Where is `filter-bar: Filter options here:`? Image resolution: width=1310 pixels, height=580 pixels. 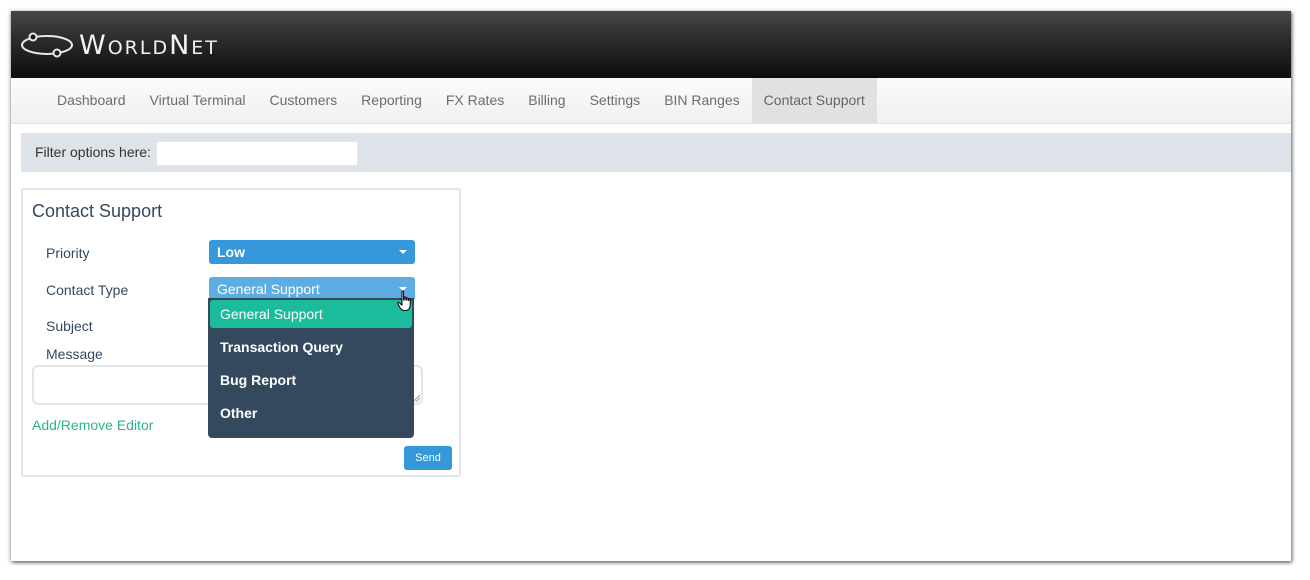 filter-bar: Filter options here: is located at coordinates (656, 152).